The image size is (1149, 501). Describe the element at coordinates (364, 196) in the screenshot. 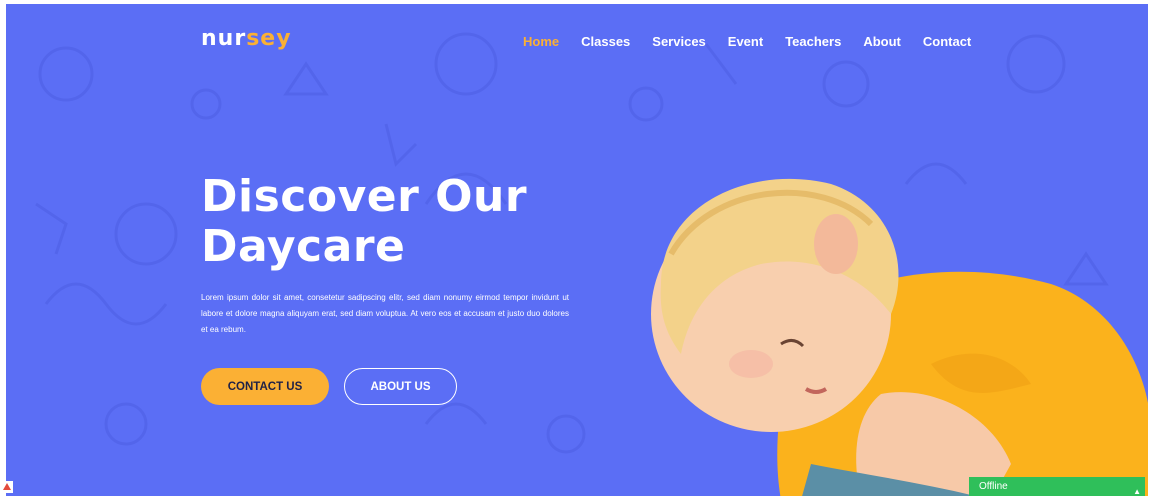

I see `hero-title-line1: Discover Our` at that location.